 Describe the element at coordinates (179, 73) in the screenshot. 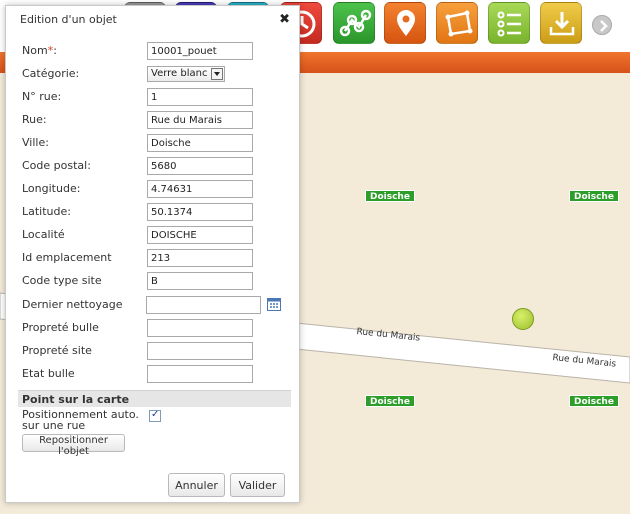

I see `categorie-selected-value: Verre blanc` at that location.